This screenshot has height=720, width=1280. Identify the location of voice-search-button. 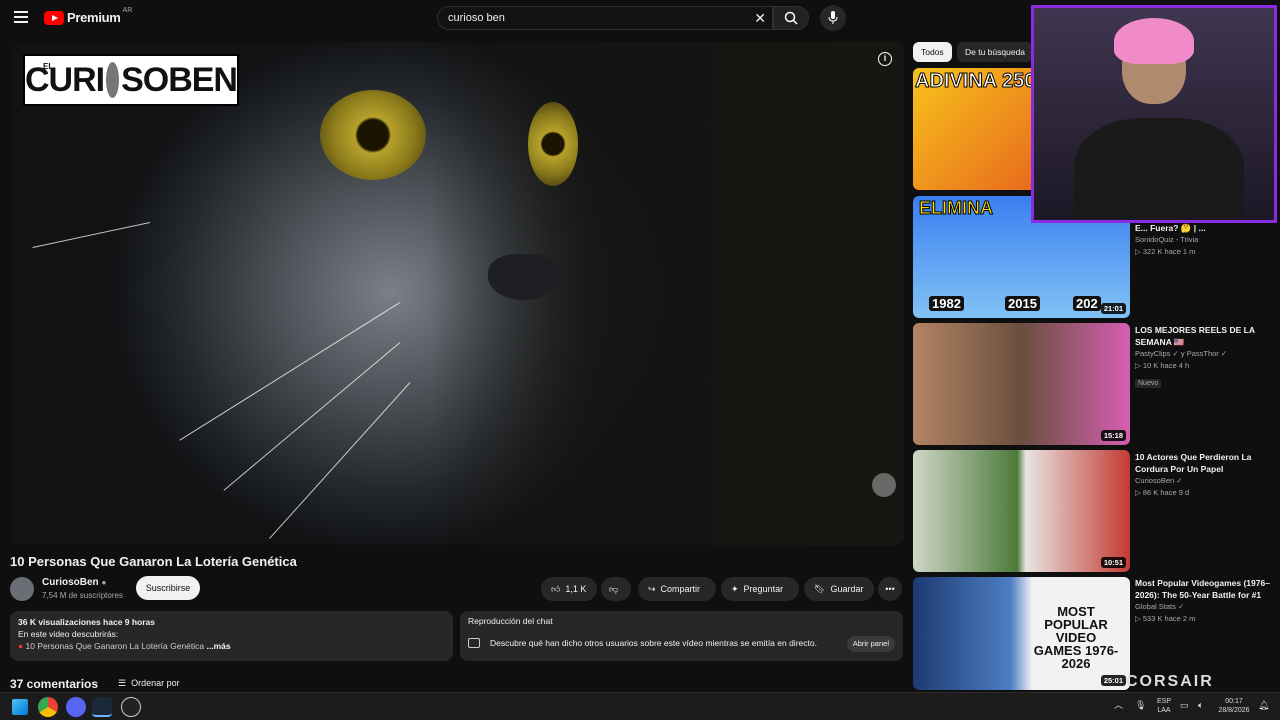
(833, 18).